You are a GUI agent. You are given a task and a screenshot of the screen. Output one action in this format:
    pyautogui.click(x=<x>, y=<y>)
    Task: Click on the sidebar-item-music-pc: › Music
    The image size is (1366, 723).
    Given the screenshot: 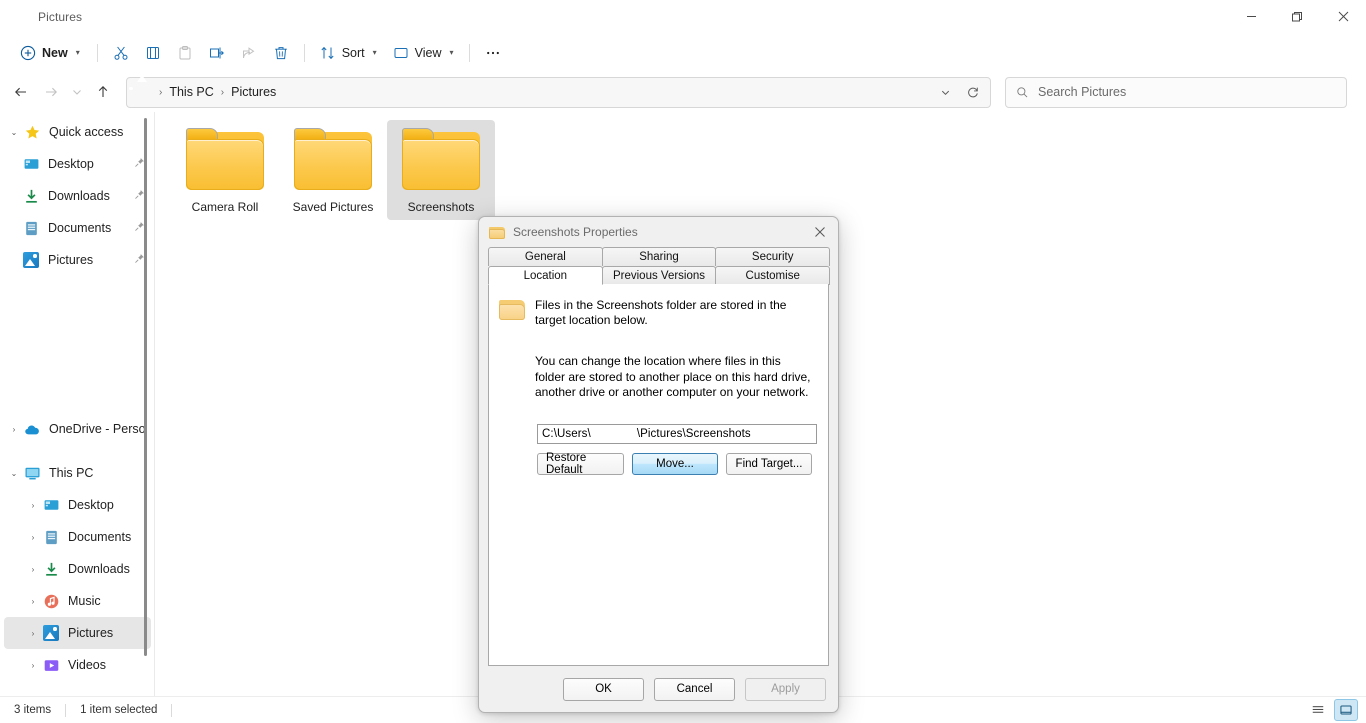 What is the action you would take?
    pyautogui.click(x=77, y=601)
    